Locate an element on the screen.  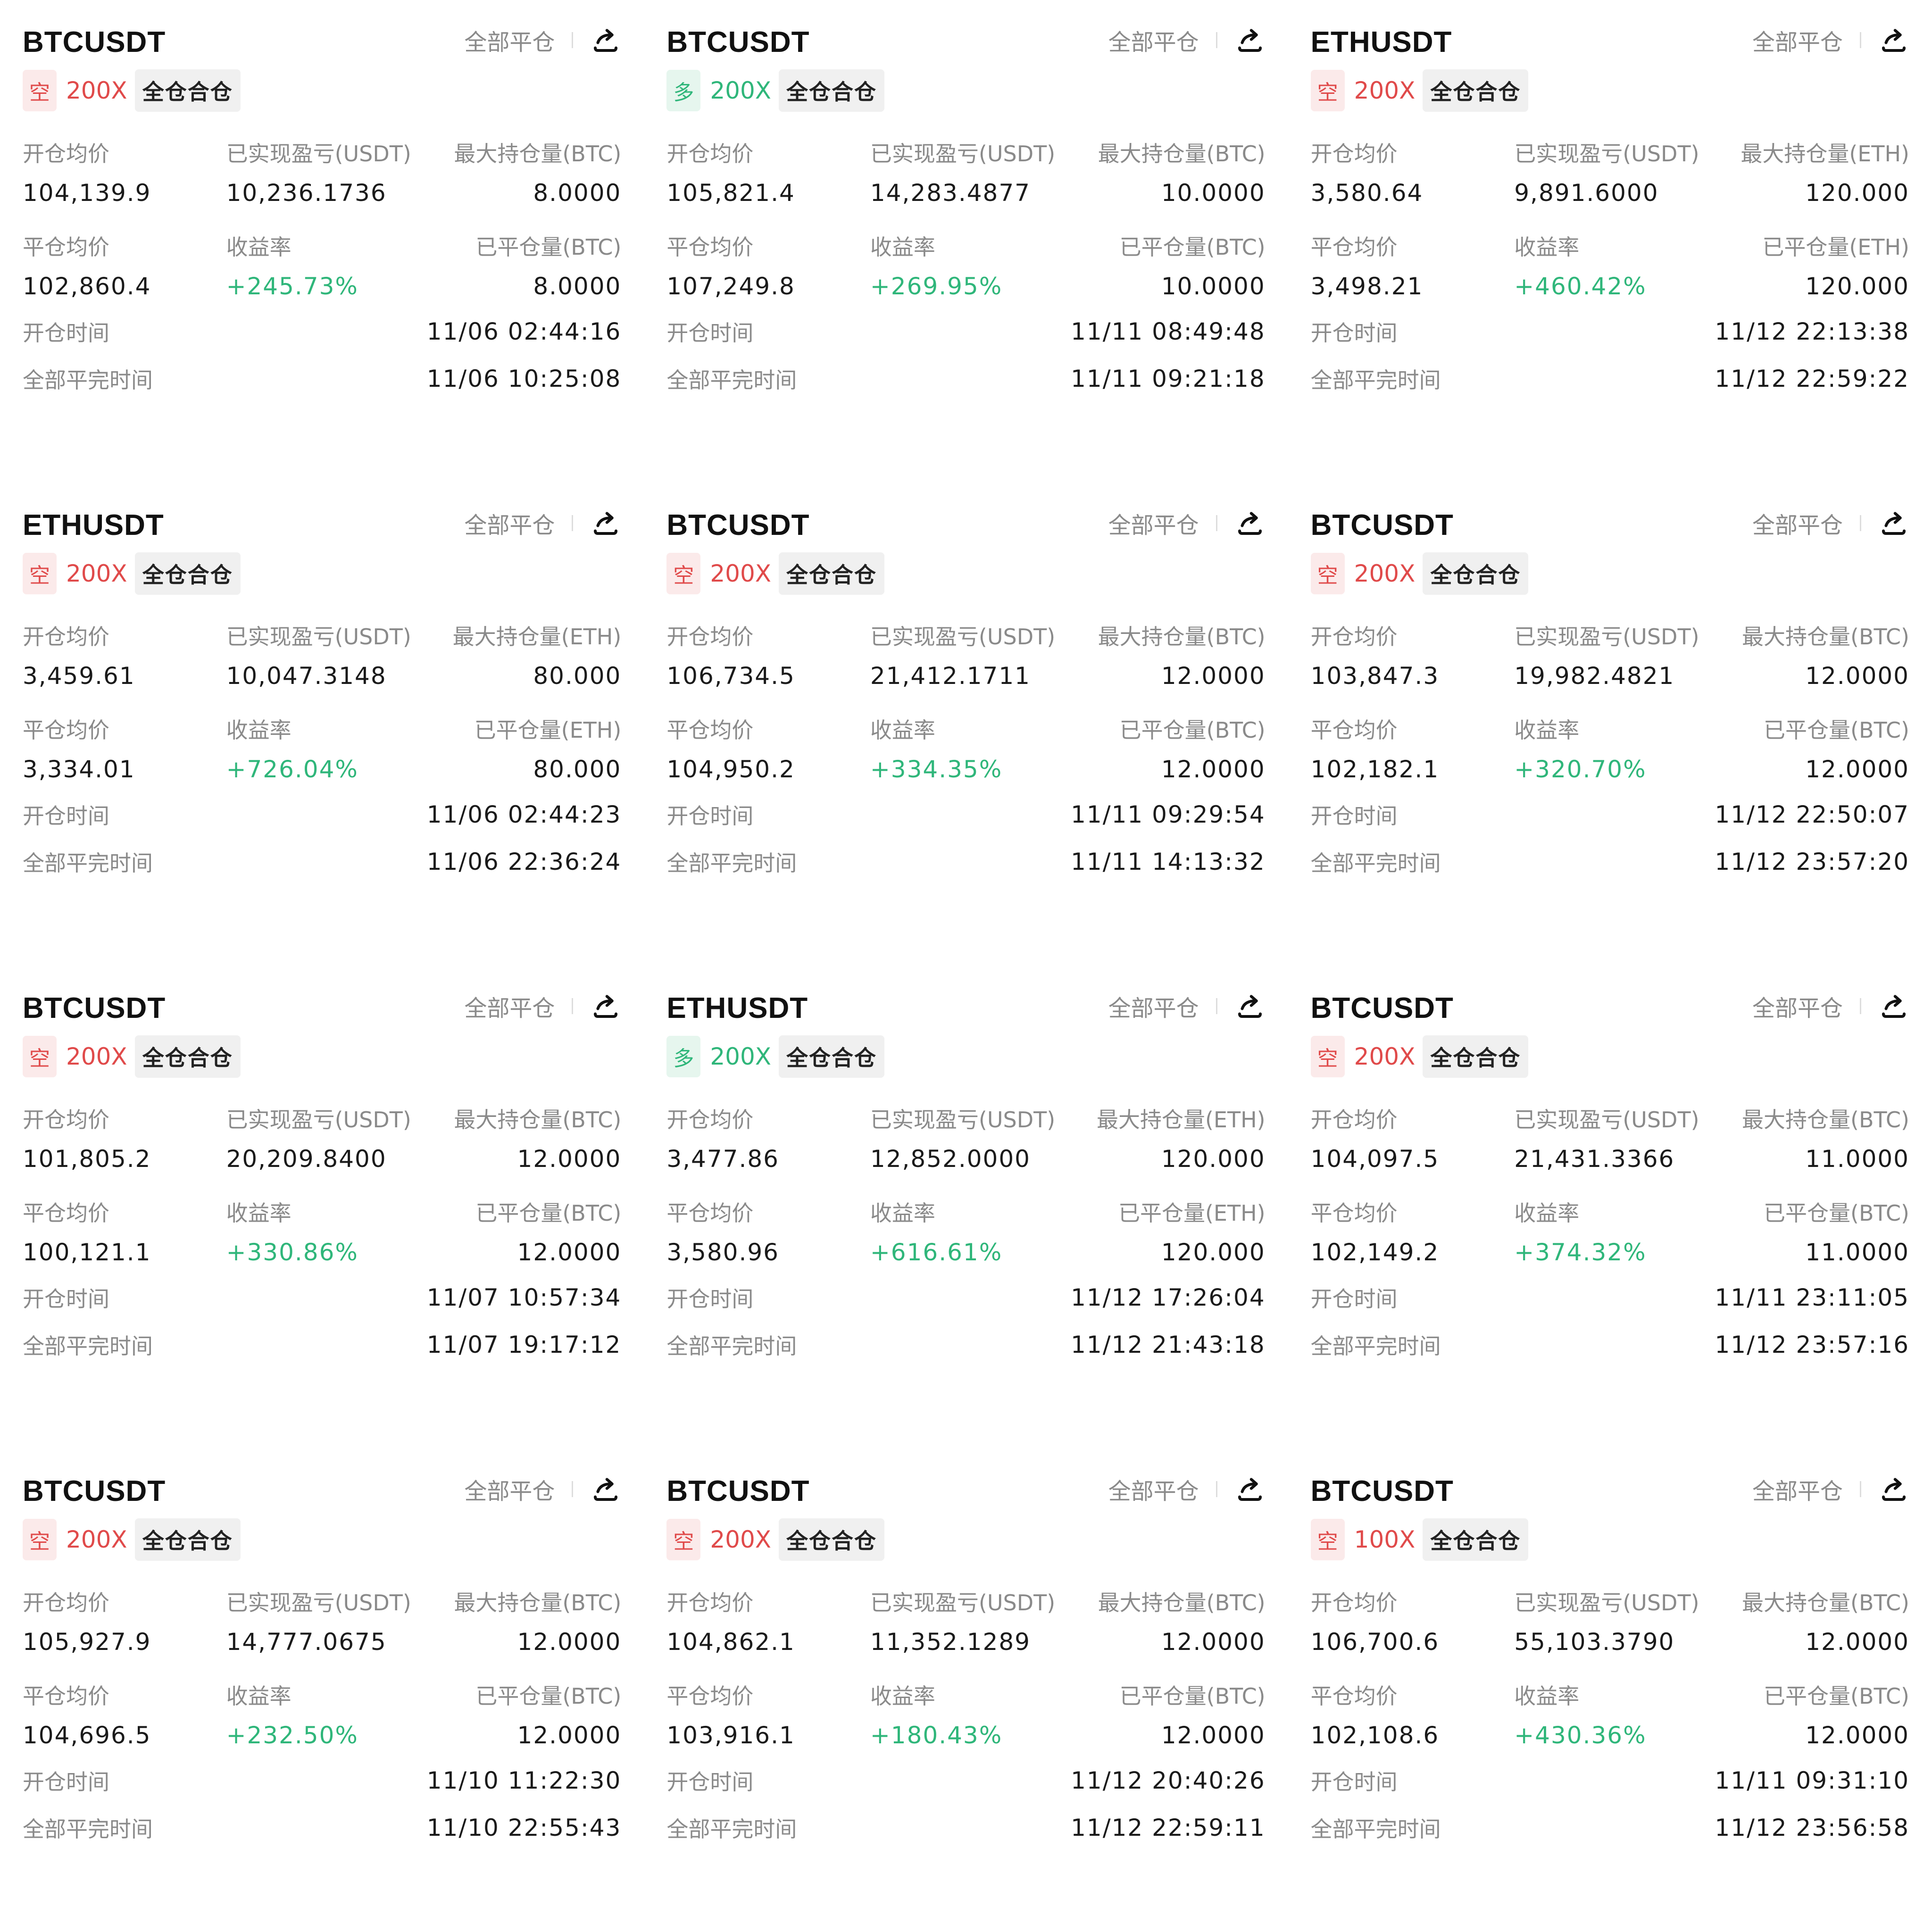
max-position-value: 120.000 is located at coordinates (1214, 1159).